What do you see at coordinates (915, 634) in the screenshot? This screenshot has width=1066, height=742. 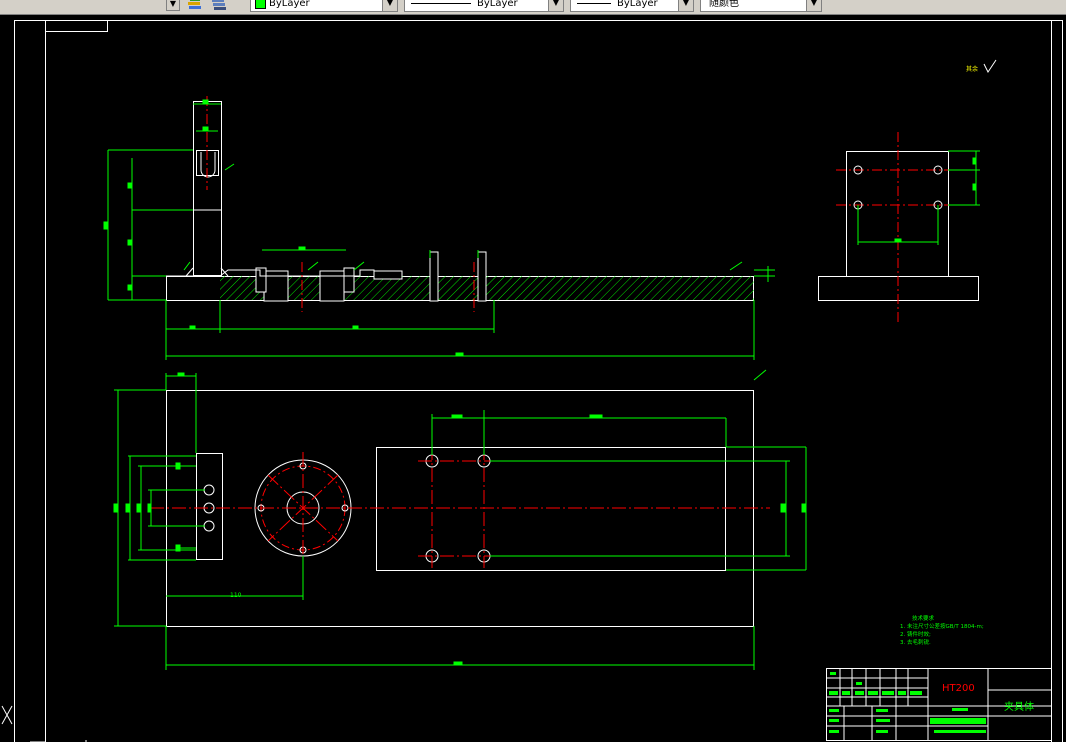 I see `tech-req-item-2: 2. 铸件时效;` at bounding box center [915, 634].